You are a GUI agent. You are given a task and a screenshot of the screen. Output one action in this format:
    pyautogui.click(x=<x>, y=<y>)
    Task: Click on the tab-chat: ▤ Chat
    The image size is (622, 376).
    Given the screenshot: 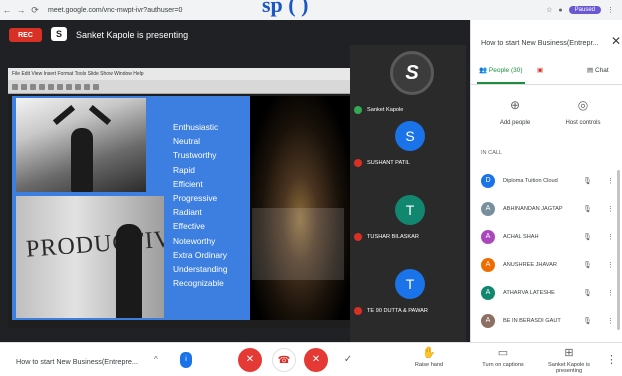 What is the action you would take?
    pyautogui.click(x=598, y=70)
    